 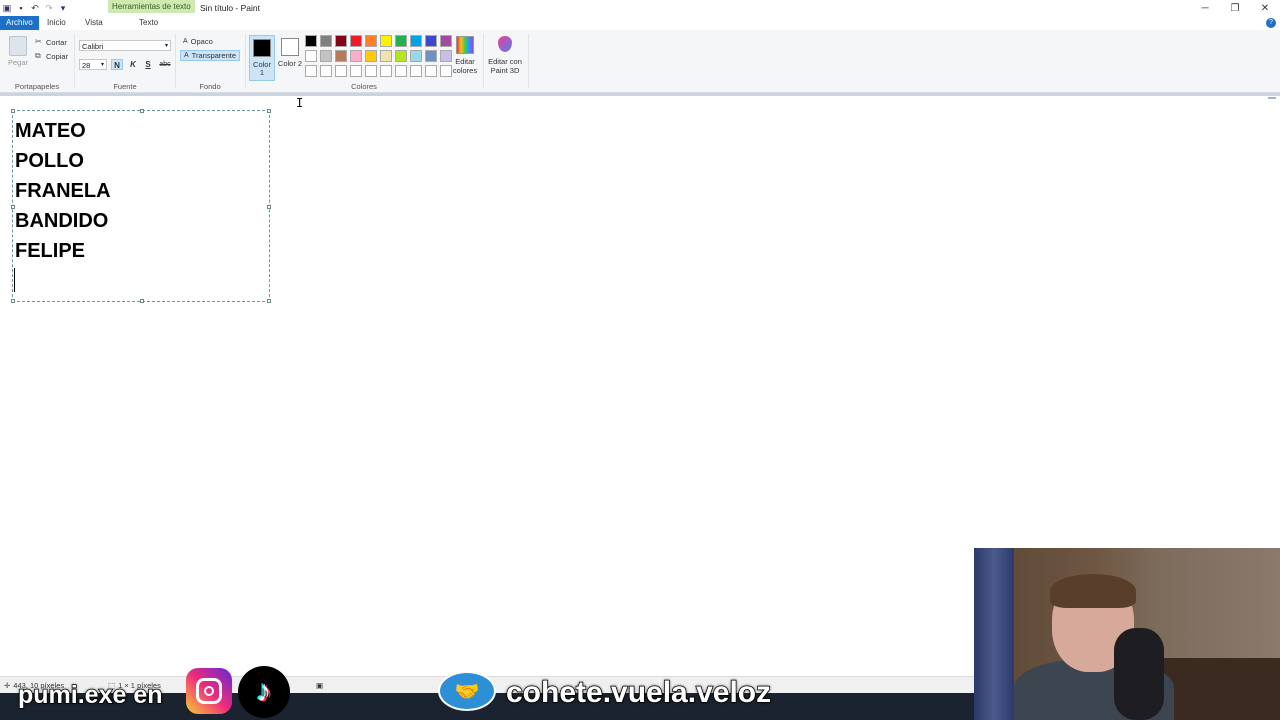 I want to click on customize-qat-icon: ▾, so click(x=63, y=8).